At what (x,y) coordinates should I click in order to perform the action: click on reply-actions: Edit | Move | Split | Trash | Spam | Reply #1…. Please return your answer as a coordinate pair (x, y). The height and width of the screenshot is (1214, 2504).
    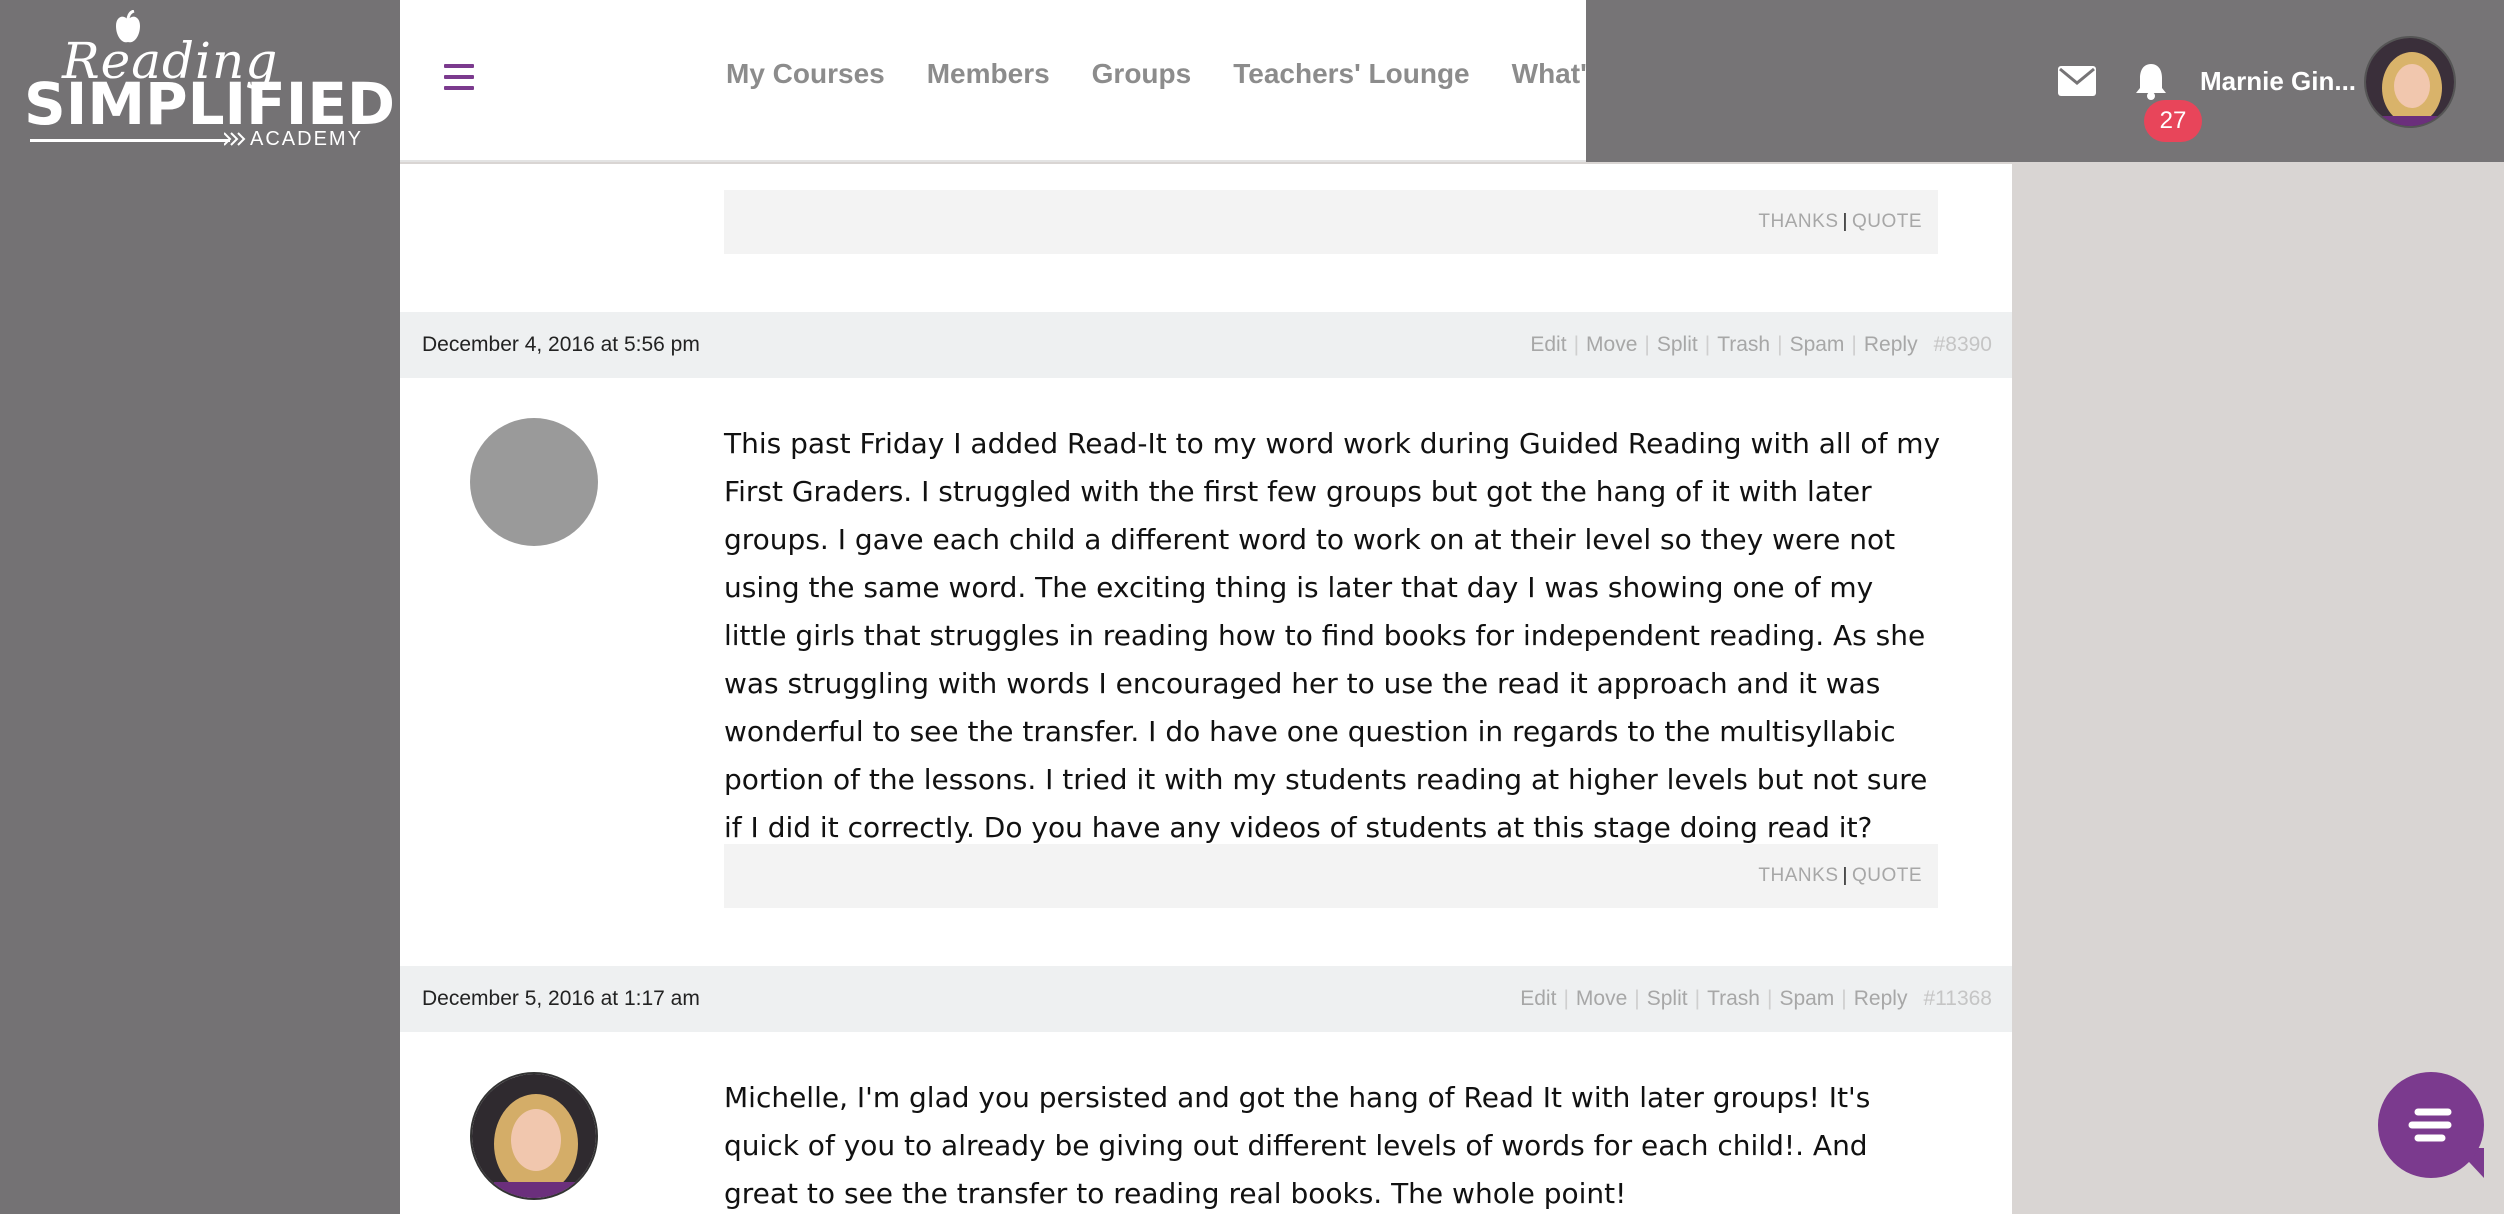
    Looking at the image, I should click on (1756, 999).